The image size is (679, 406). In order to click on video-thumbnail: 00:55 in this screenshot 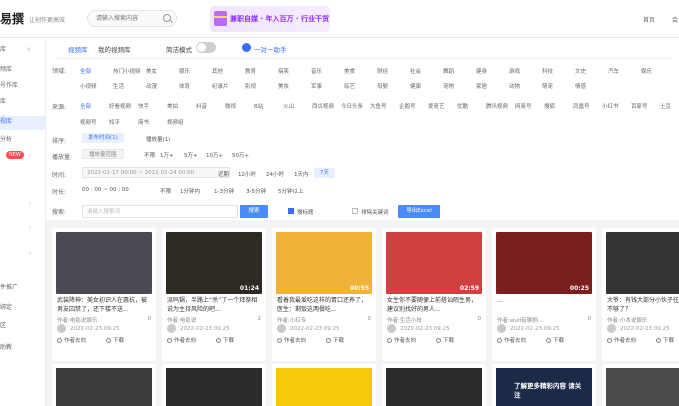, I will do `click(324, 263)`.